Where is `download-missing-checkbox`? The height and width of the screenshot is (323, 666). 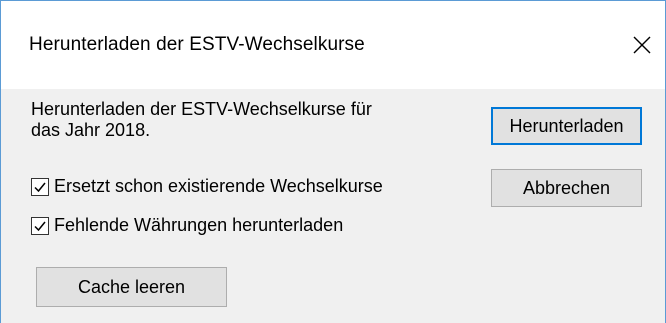
download-missing-checkbox is located at coordinates (40, 225).